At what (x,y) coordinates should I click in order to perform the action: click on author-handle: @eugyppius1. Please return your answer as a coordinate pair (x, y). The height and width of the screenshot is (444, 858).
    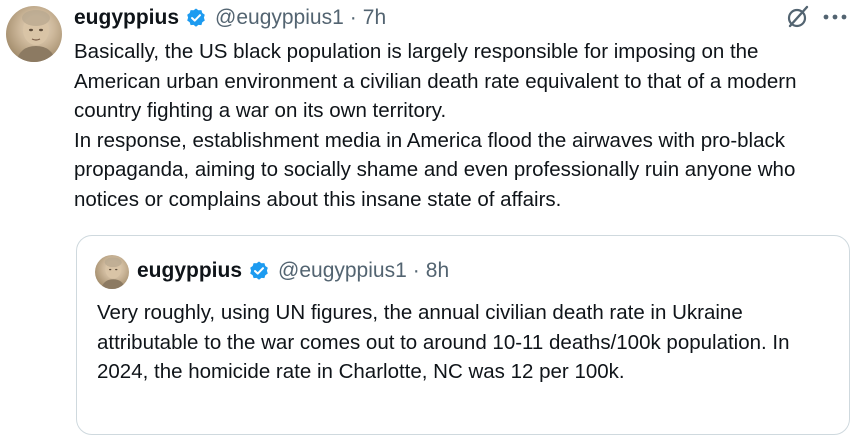
    Looking at the image, I should click on (279, 18).